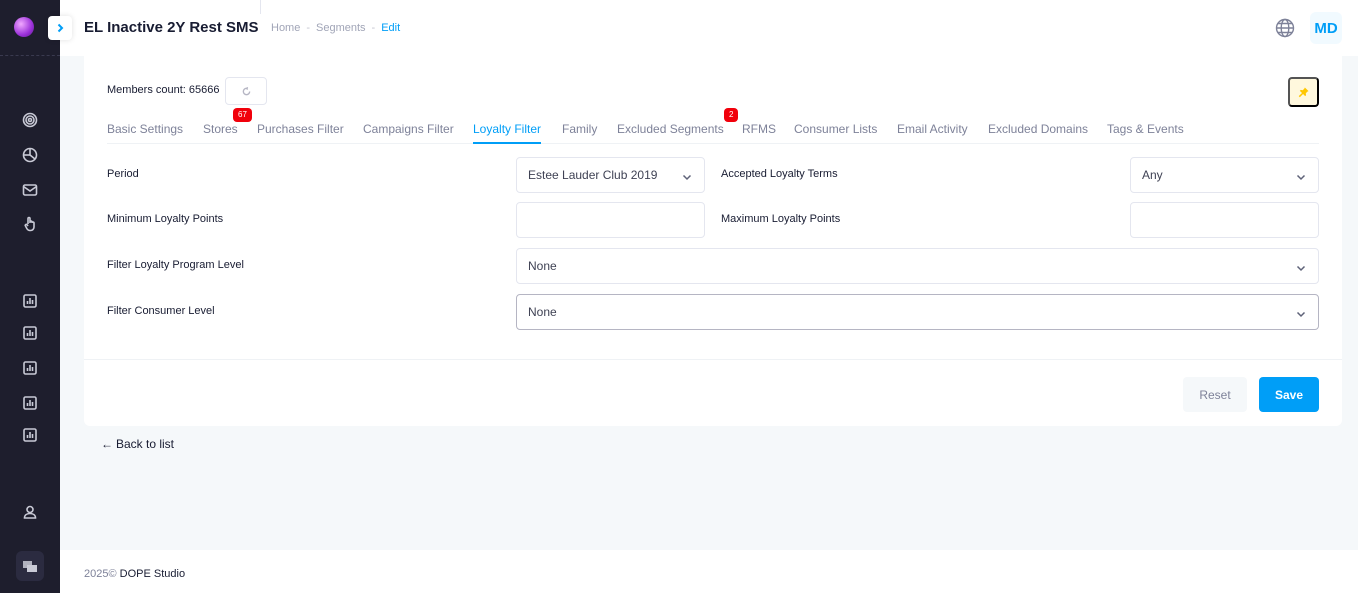  What do you see at coordinates (285, 28) in the screenshot?
I see `breadcrumb-home: Home` at bounding box center [285, 28].